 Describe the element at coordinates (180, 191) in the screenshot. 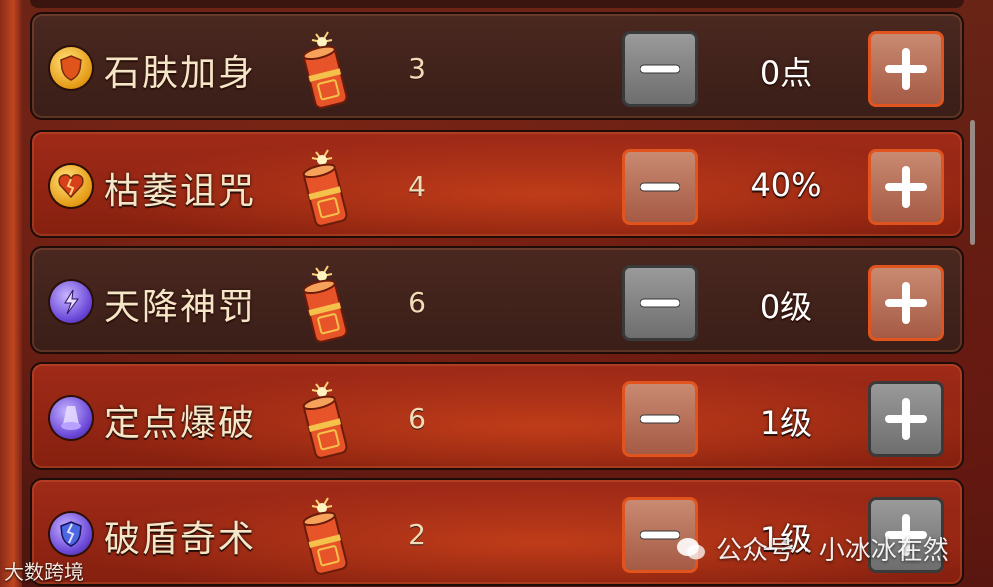

I see `skill-name: 枯萎诅咒` at that location.